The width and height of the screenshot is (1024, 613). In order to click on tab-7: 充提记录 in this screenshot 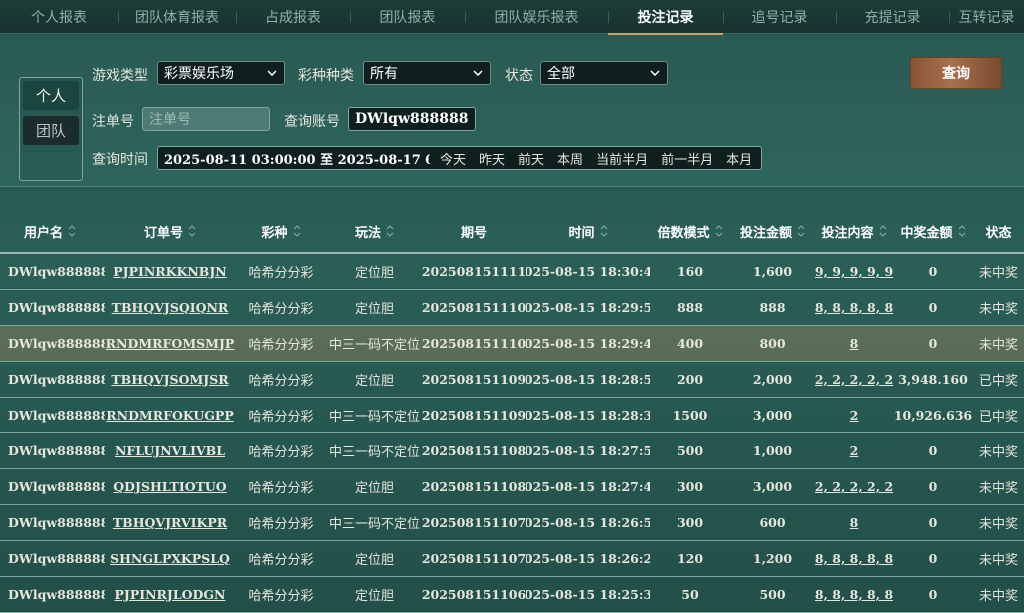, I will do `click(892, 17)`.